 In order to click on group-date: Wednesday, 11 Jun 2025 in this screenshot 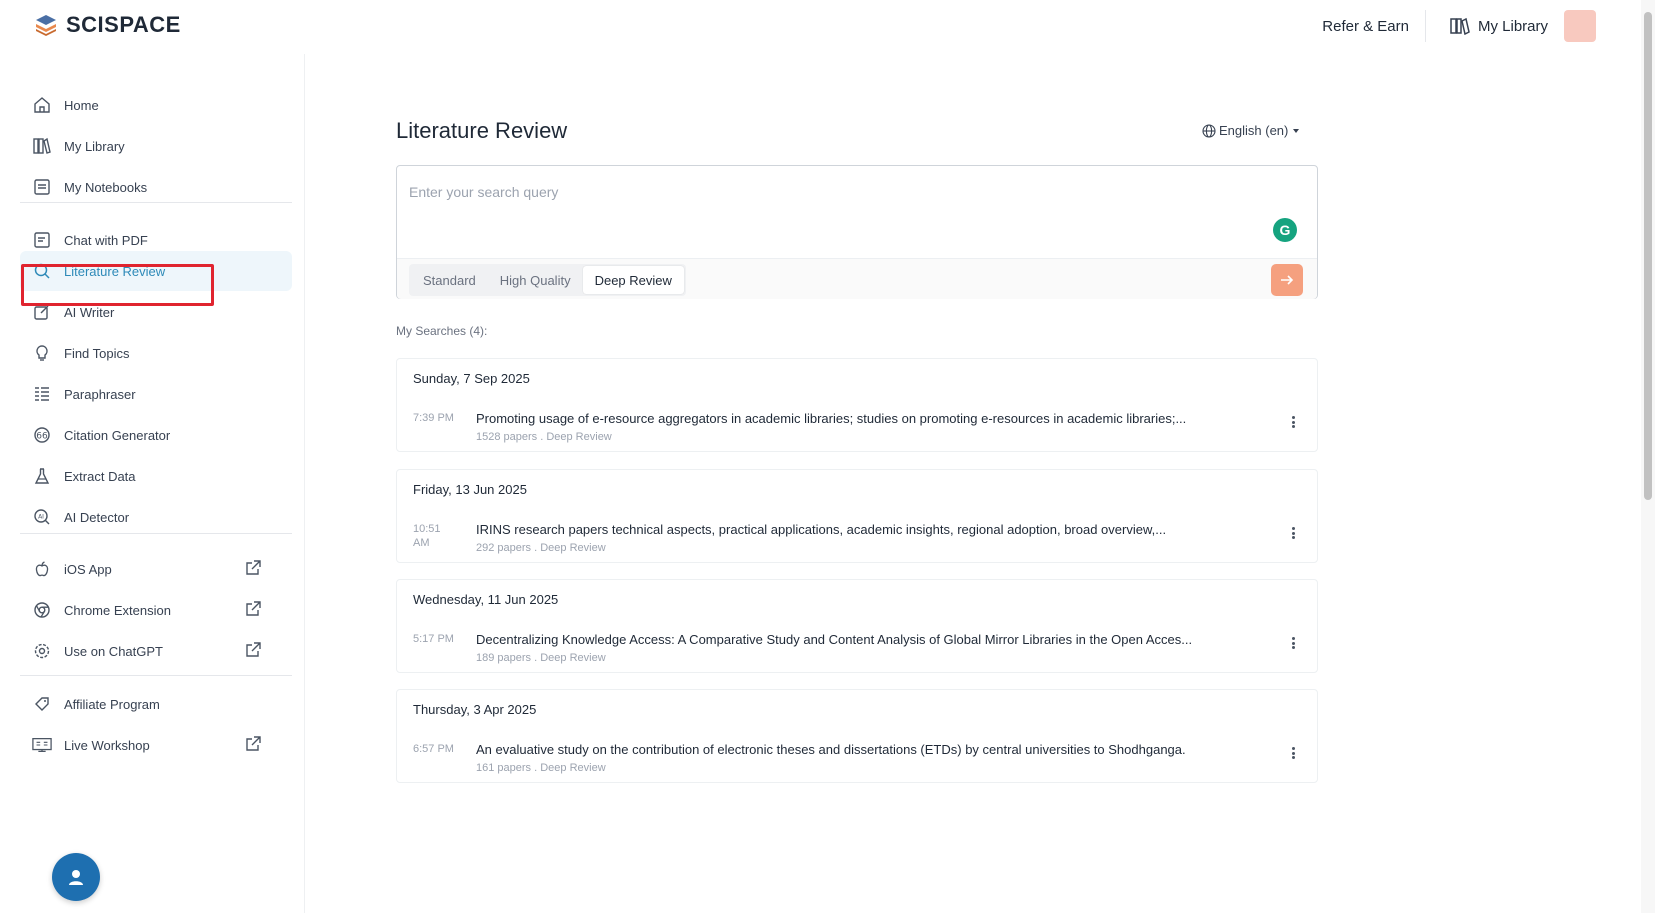, I will do `click(486, 599)`.